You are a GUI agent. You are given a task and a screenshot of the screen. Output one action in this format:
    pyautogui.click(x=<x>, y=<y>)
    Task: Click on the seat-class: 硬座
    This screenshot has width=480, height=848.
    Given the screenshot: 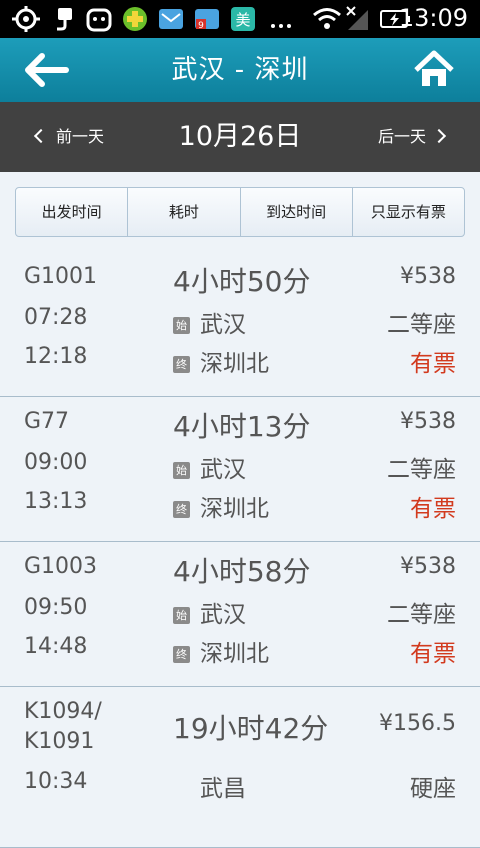 What is the action you would take?
    pyautogui.click(x=433, y=789)
    